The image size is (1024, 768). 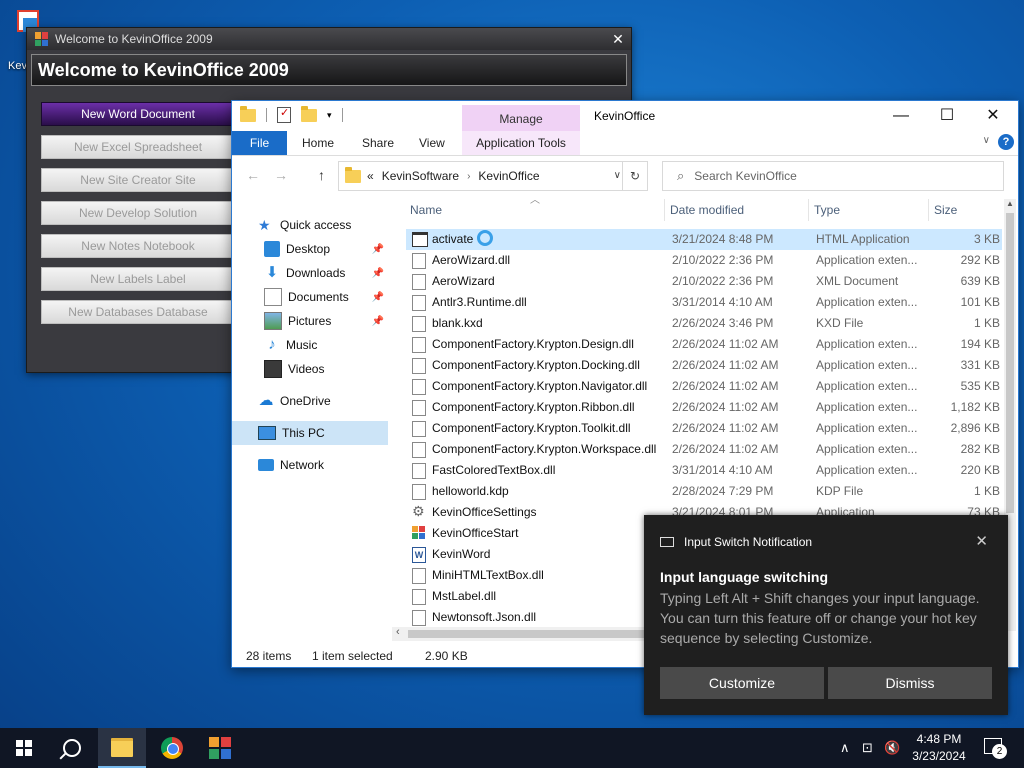 What do you see at coordinates (426, 210) in the screenshot?
I see `column-header-name: Name` at bounding box center [426, 210].